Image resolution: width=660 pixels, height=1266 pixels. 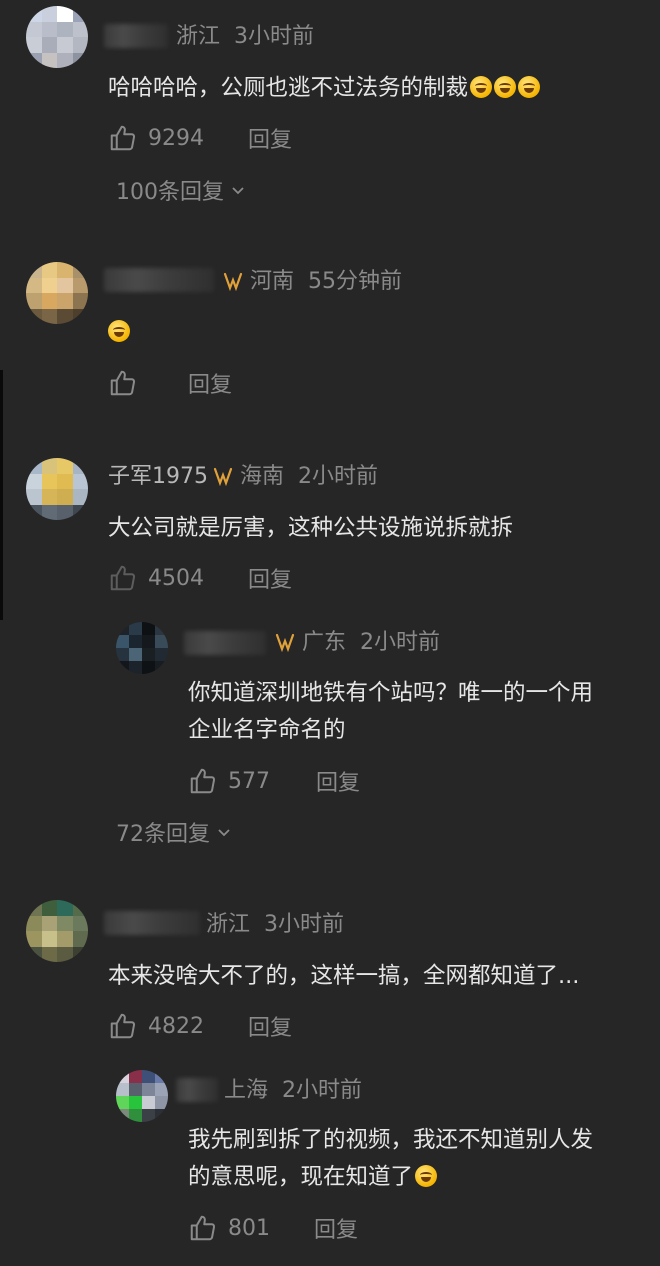 What do you see at coordinates (158, 476) in the screenshot?
I see `username: 子军1975` at bounding box center [158, 476].